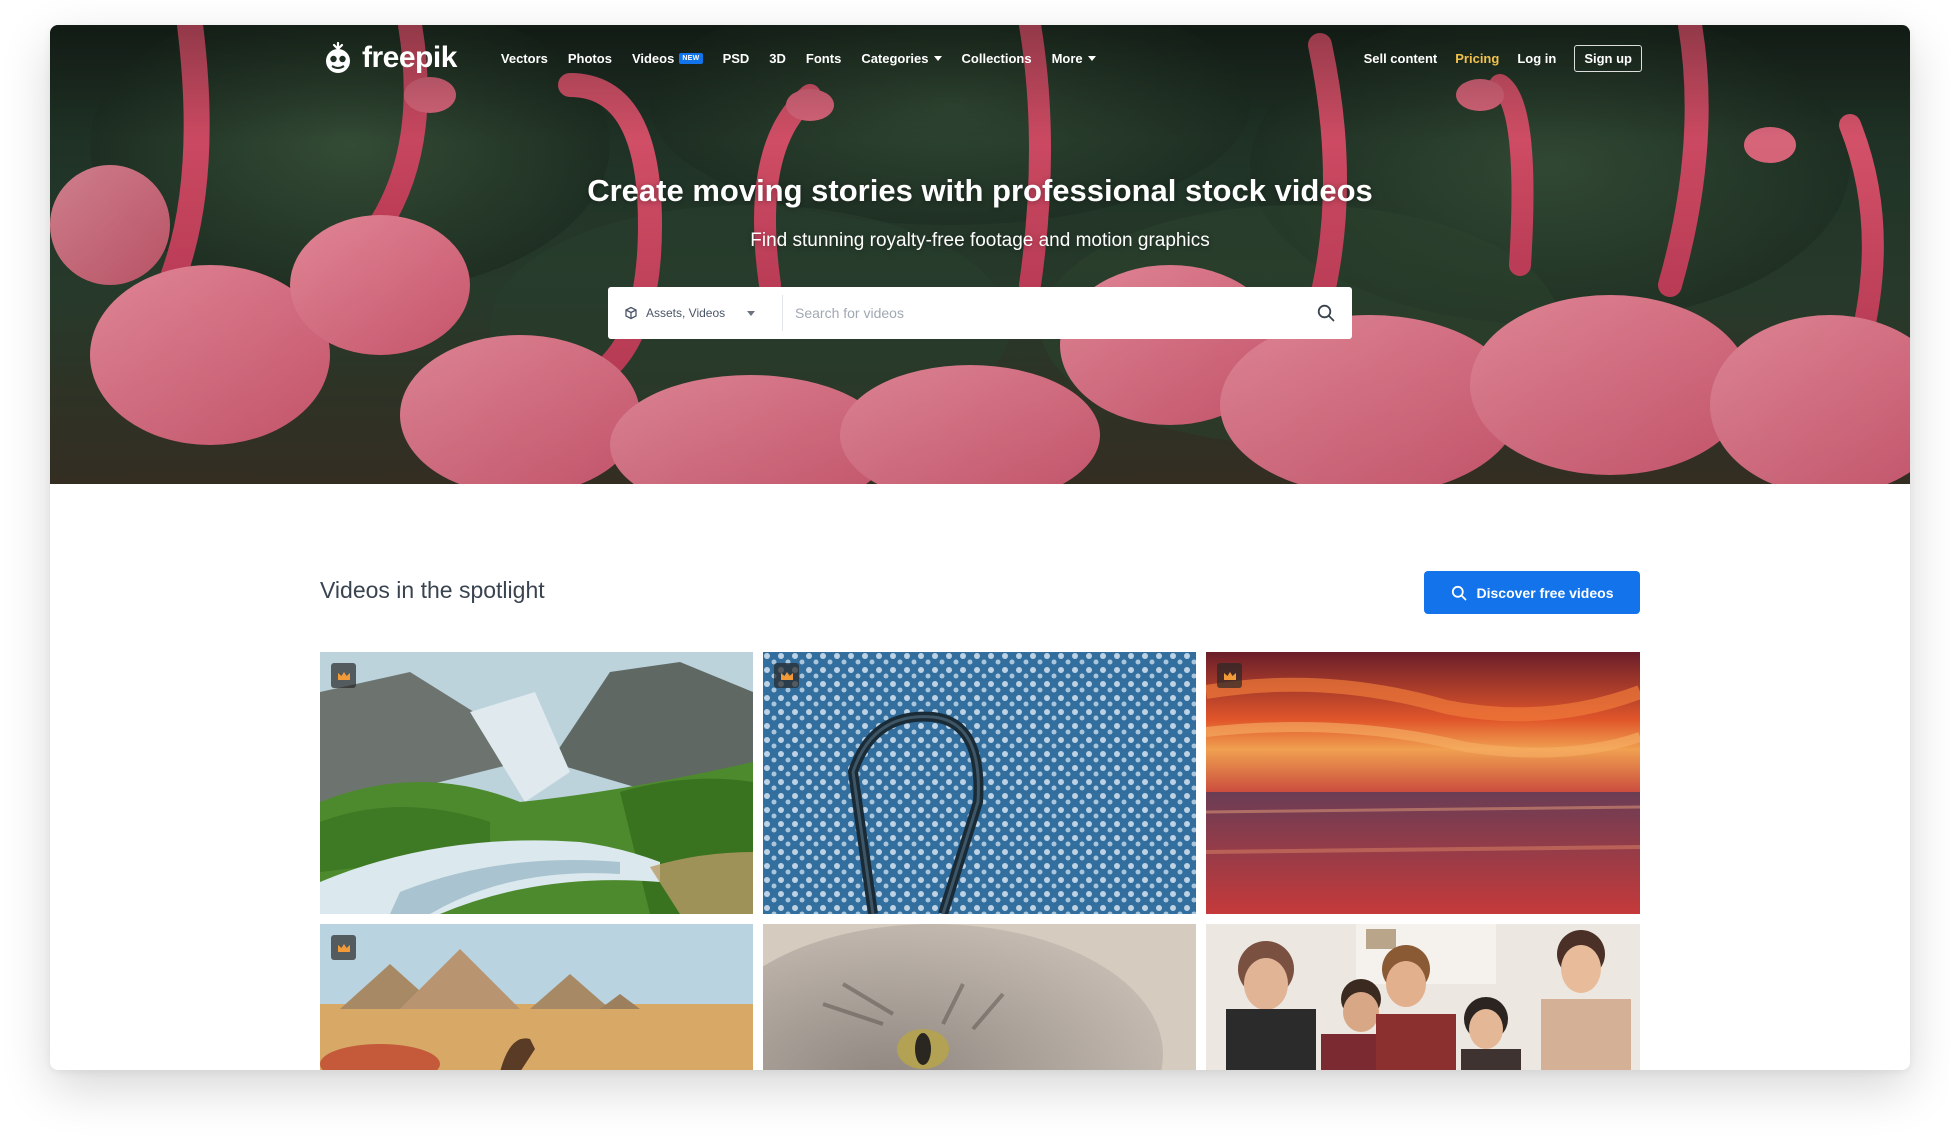 This screenshot has height=1141, width=1950. I want to click on nav-more-label: More, so click(1067, 58).